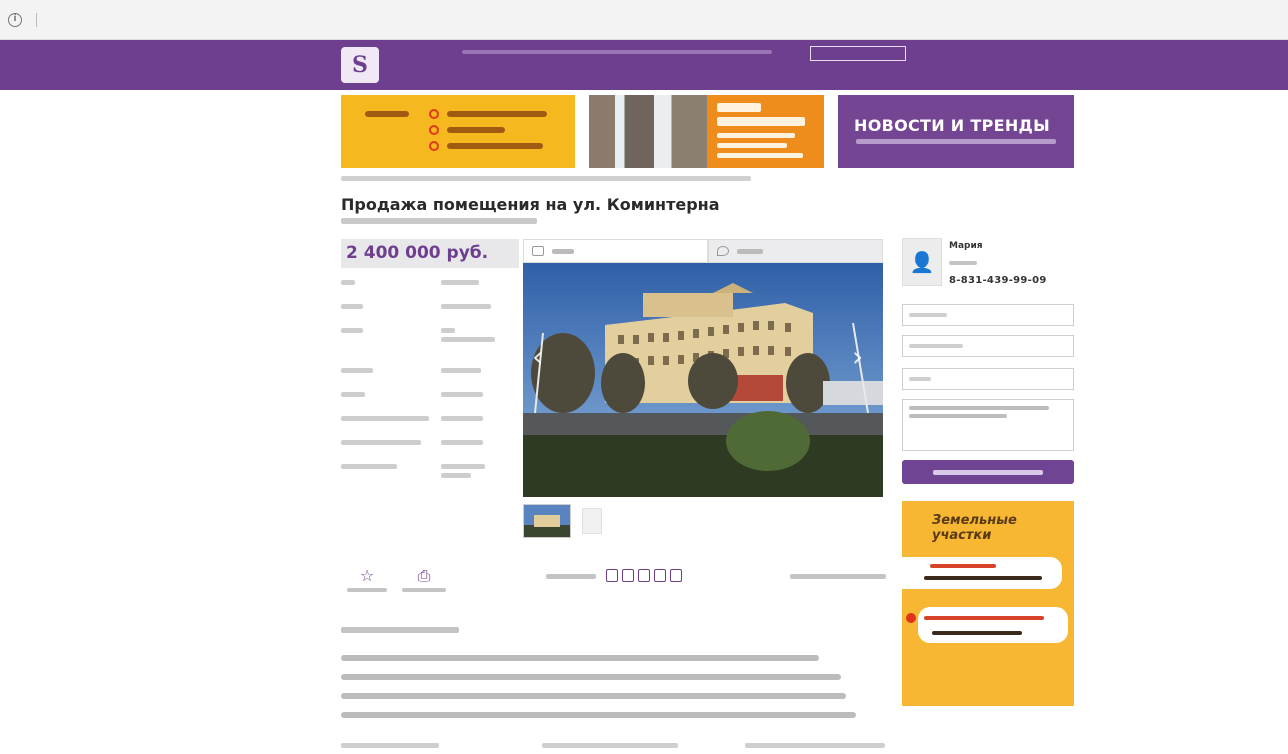  I want to click on add-listing-button, so click(858, 53).